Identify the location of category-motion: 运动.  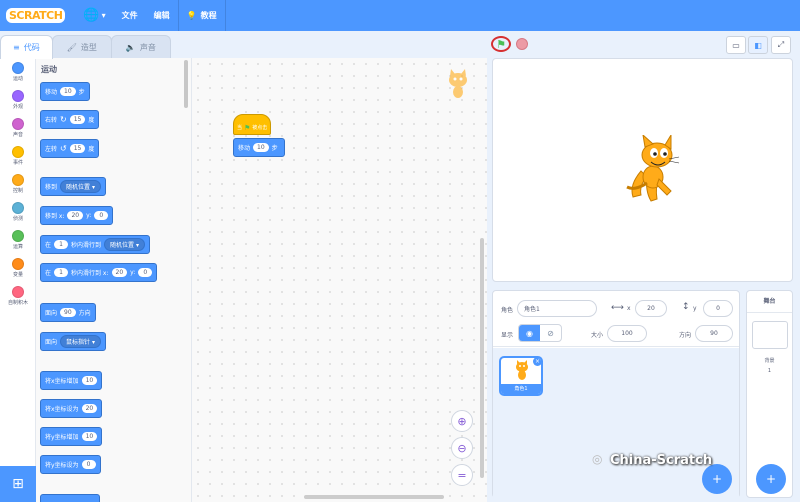
(18, 72).